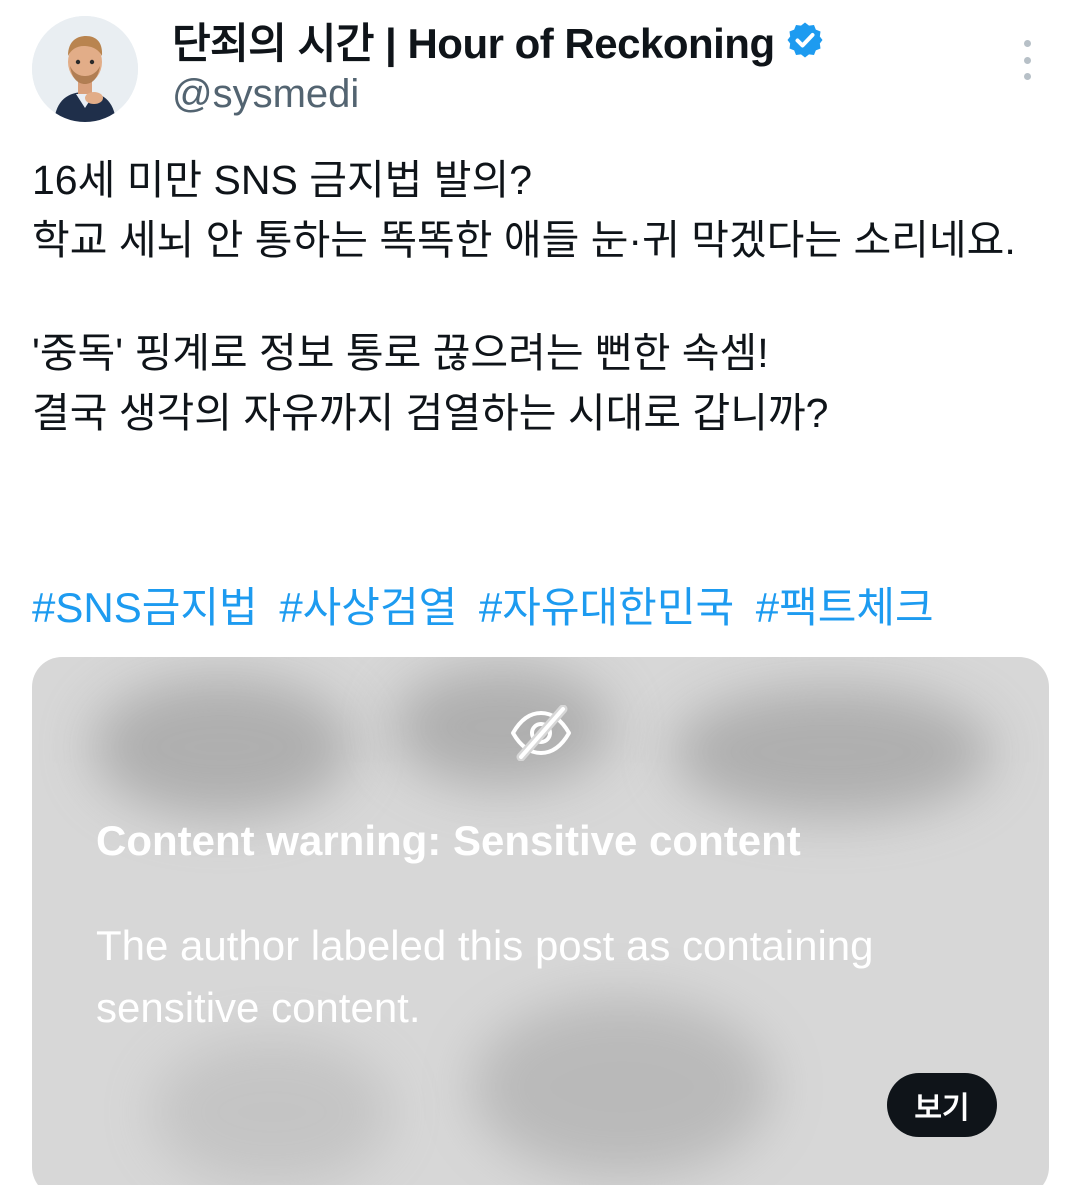 The width and height of the screenshot is (1079, 1185). I want to click on post-line: 16세 미만 SNS 금지법 발의?, so click(282, 180).